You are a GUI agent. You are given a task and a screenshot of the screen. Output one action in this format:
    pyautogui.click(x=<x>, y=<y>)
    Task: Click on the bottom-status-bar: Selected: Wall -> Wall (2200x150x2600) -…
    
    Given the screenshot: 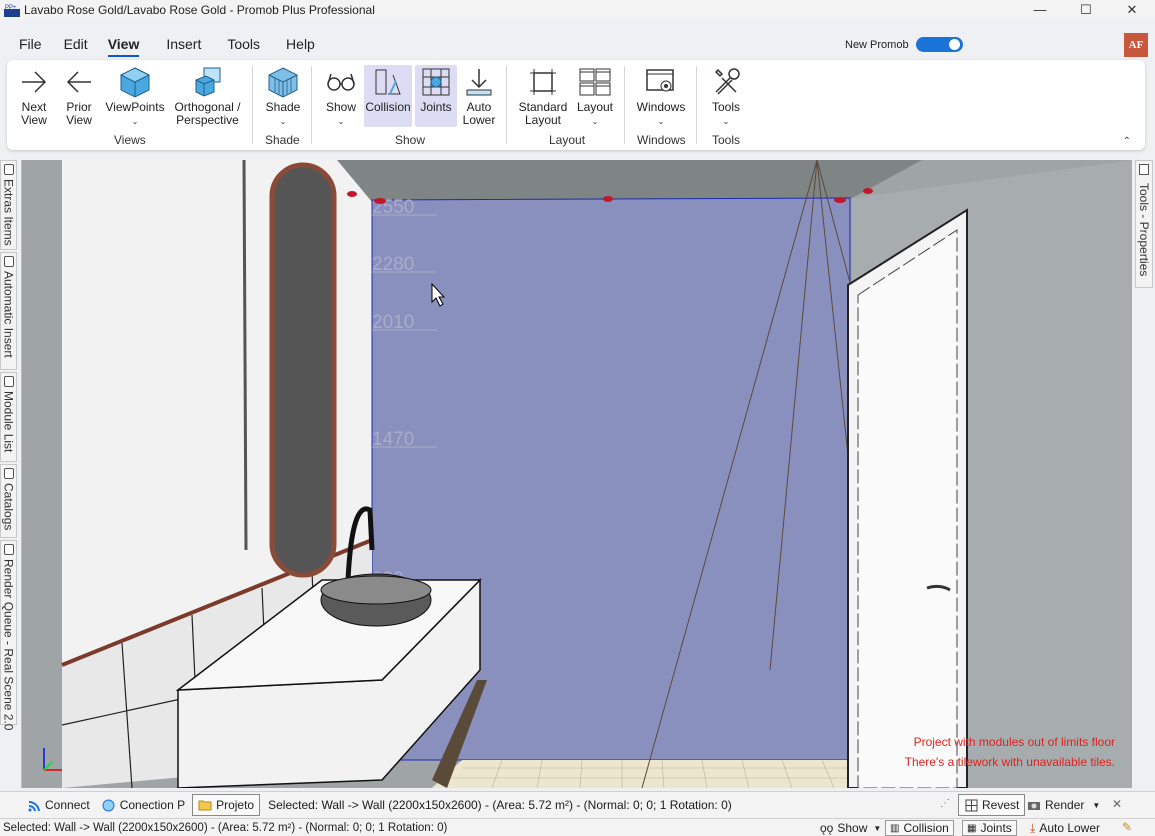 What is the action you would take?
    pyautogui.click(x=577, y=827)
    